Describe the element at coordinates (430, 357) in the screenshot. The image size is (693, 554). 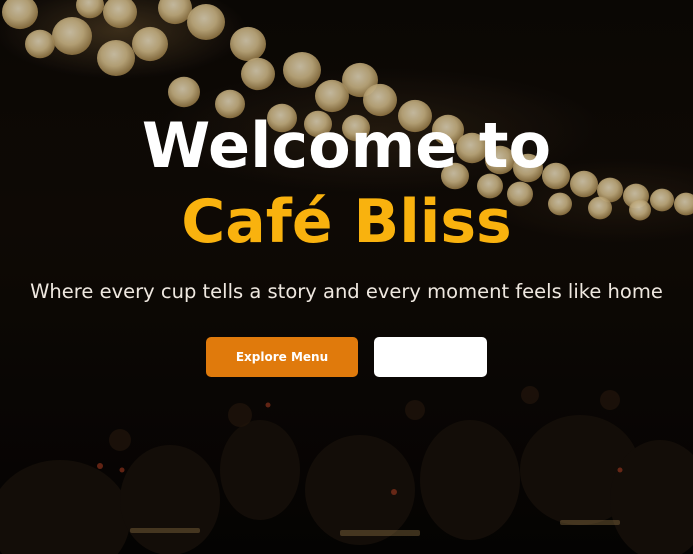
I see `secondary-cta-button` at that location.